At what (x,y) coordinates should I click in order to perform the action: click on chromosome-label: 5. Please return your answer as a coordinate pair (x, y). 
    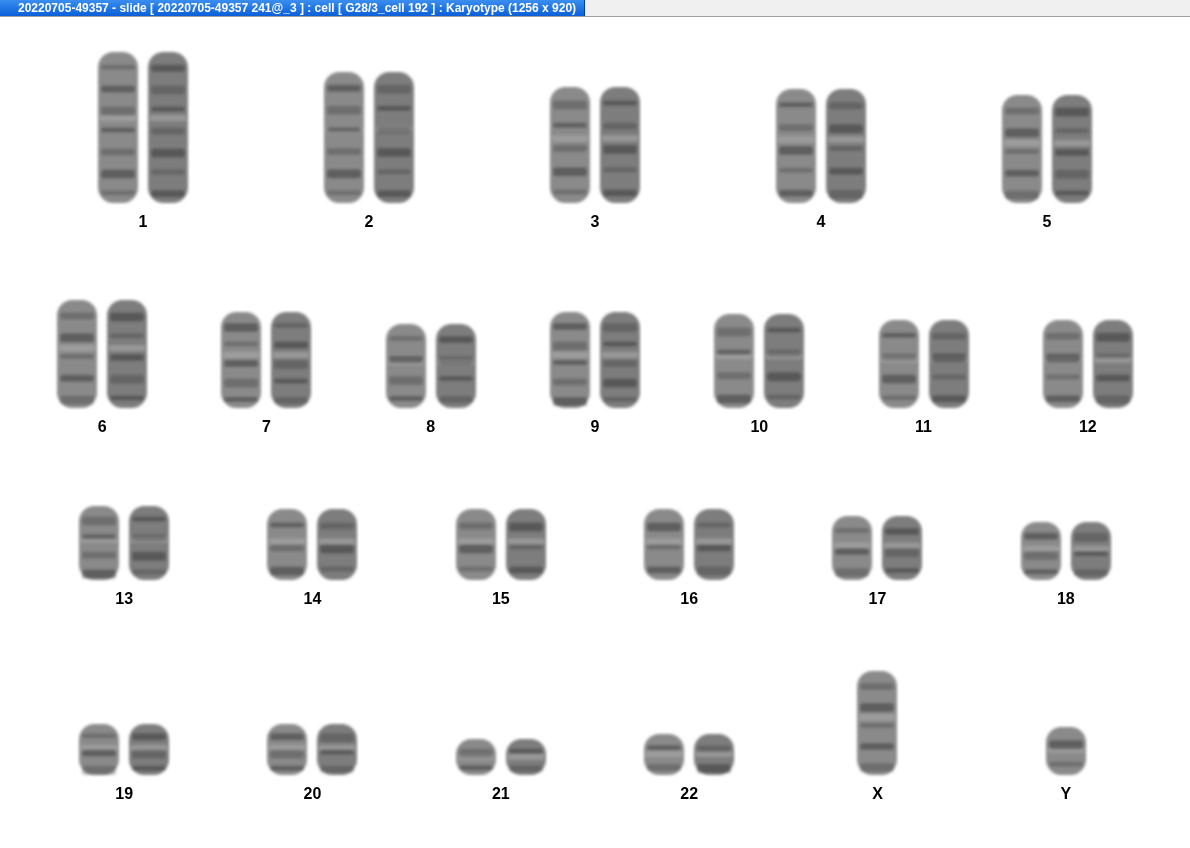
    Looking at the image, I should click on (1047, 222).